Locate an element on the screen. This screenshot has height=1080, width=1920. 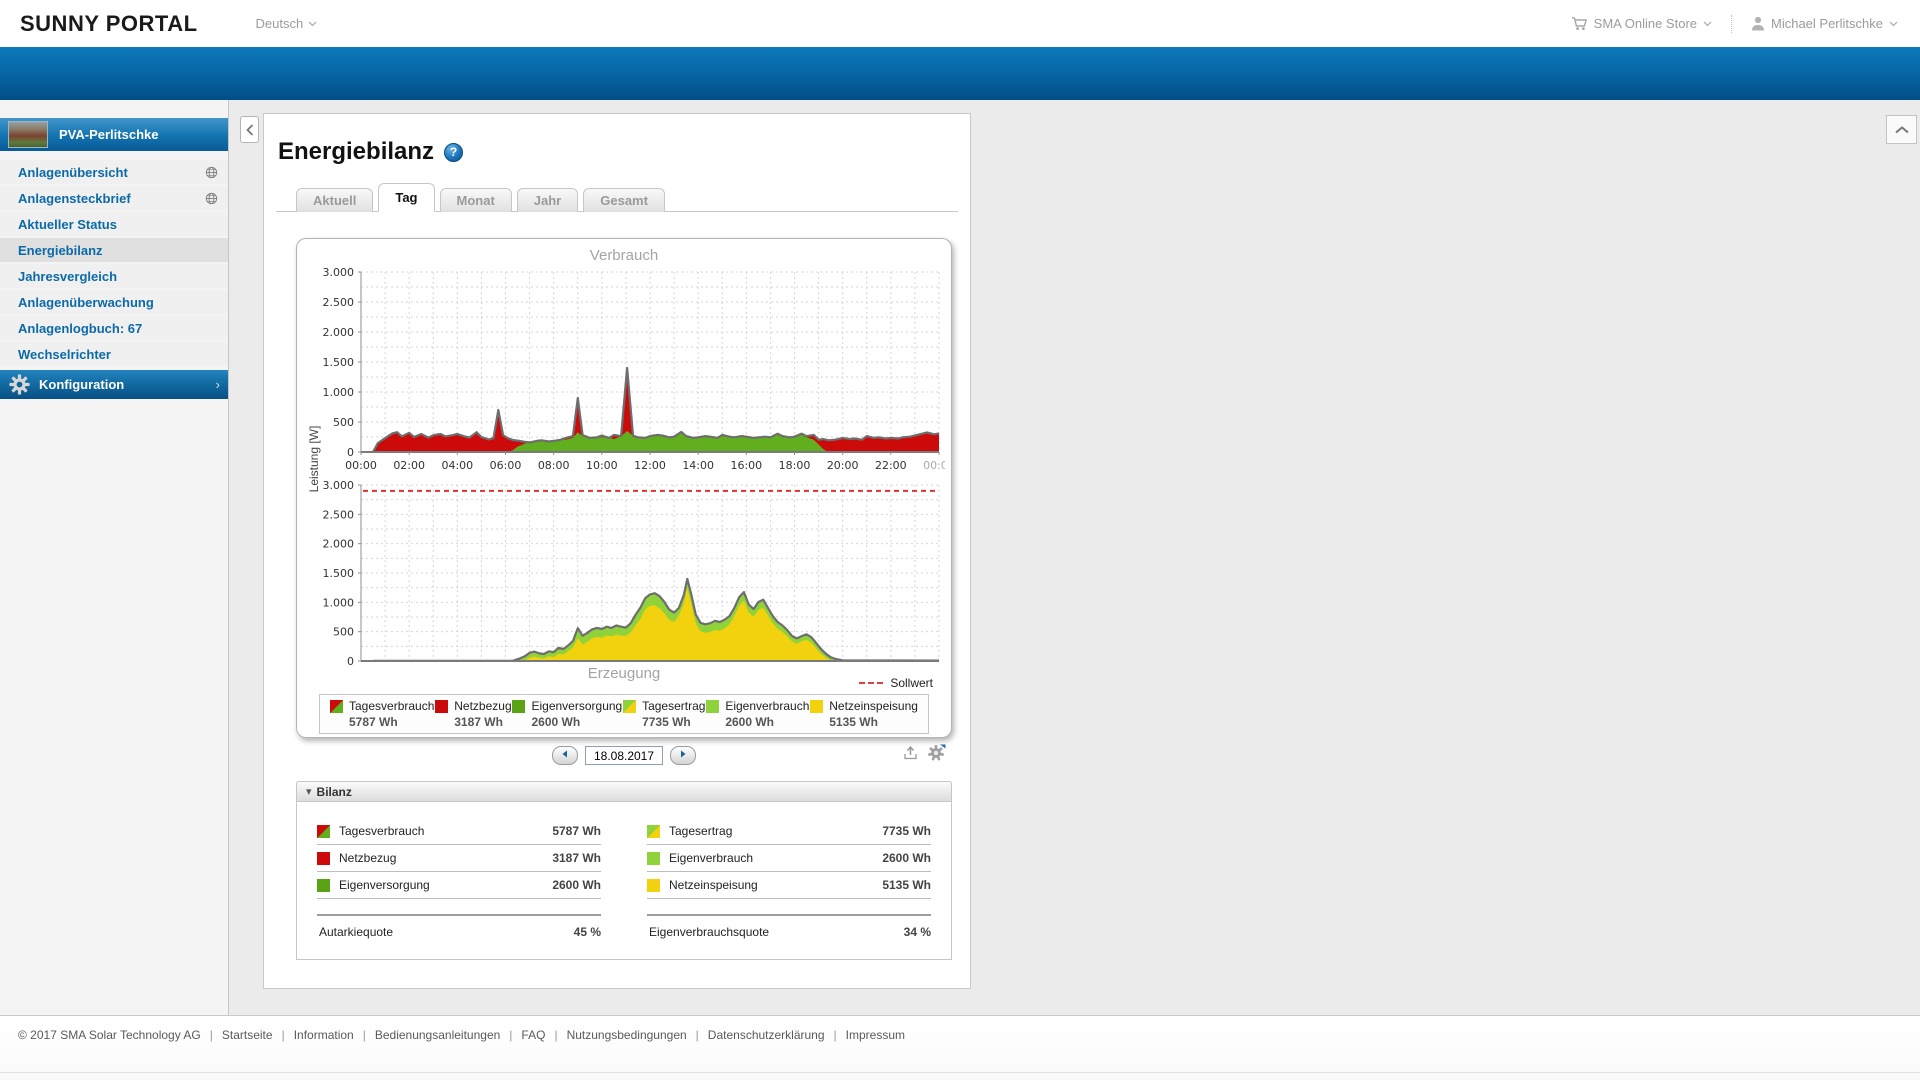
bilanz-row: Netzbezug 3187 Wh is located at coordinates (459, 858).